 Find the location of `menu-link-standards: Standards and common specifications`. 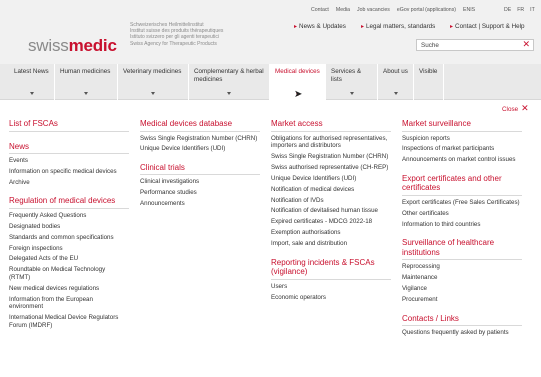

menu-link-standards: Standards and common specifications is located at coordinates (65, 238).